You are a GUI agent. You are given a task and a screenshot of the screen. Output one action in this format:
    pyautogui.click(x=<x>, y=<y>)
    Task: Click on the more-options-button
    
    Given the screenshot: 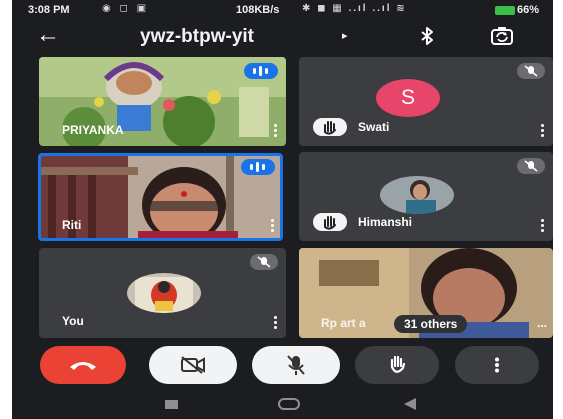 What is the action you would take?
    pyautogui.click(x=497, y=365)
    